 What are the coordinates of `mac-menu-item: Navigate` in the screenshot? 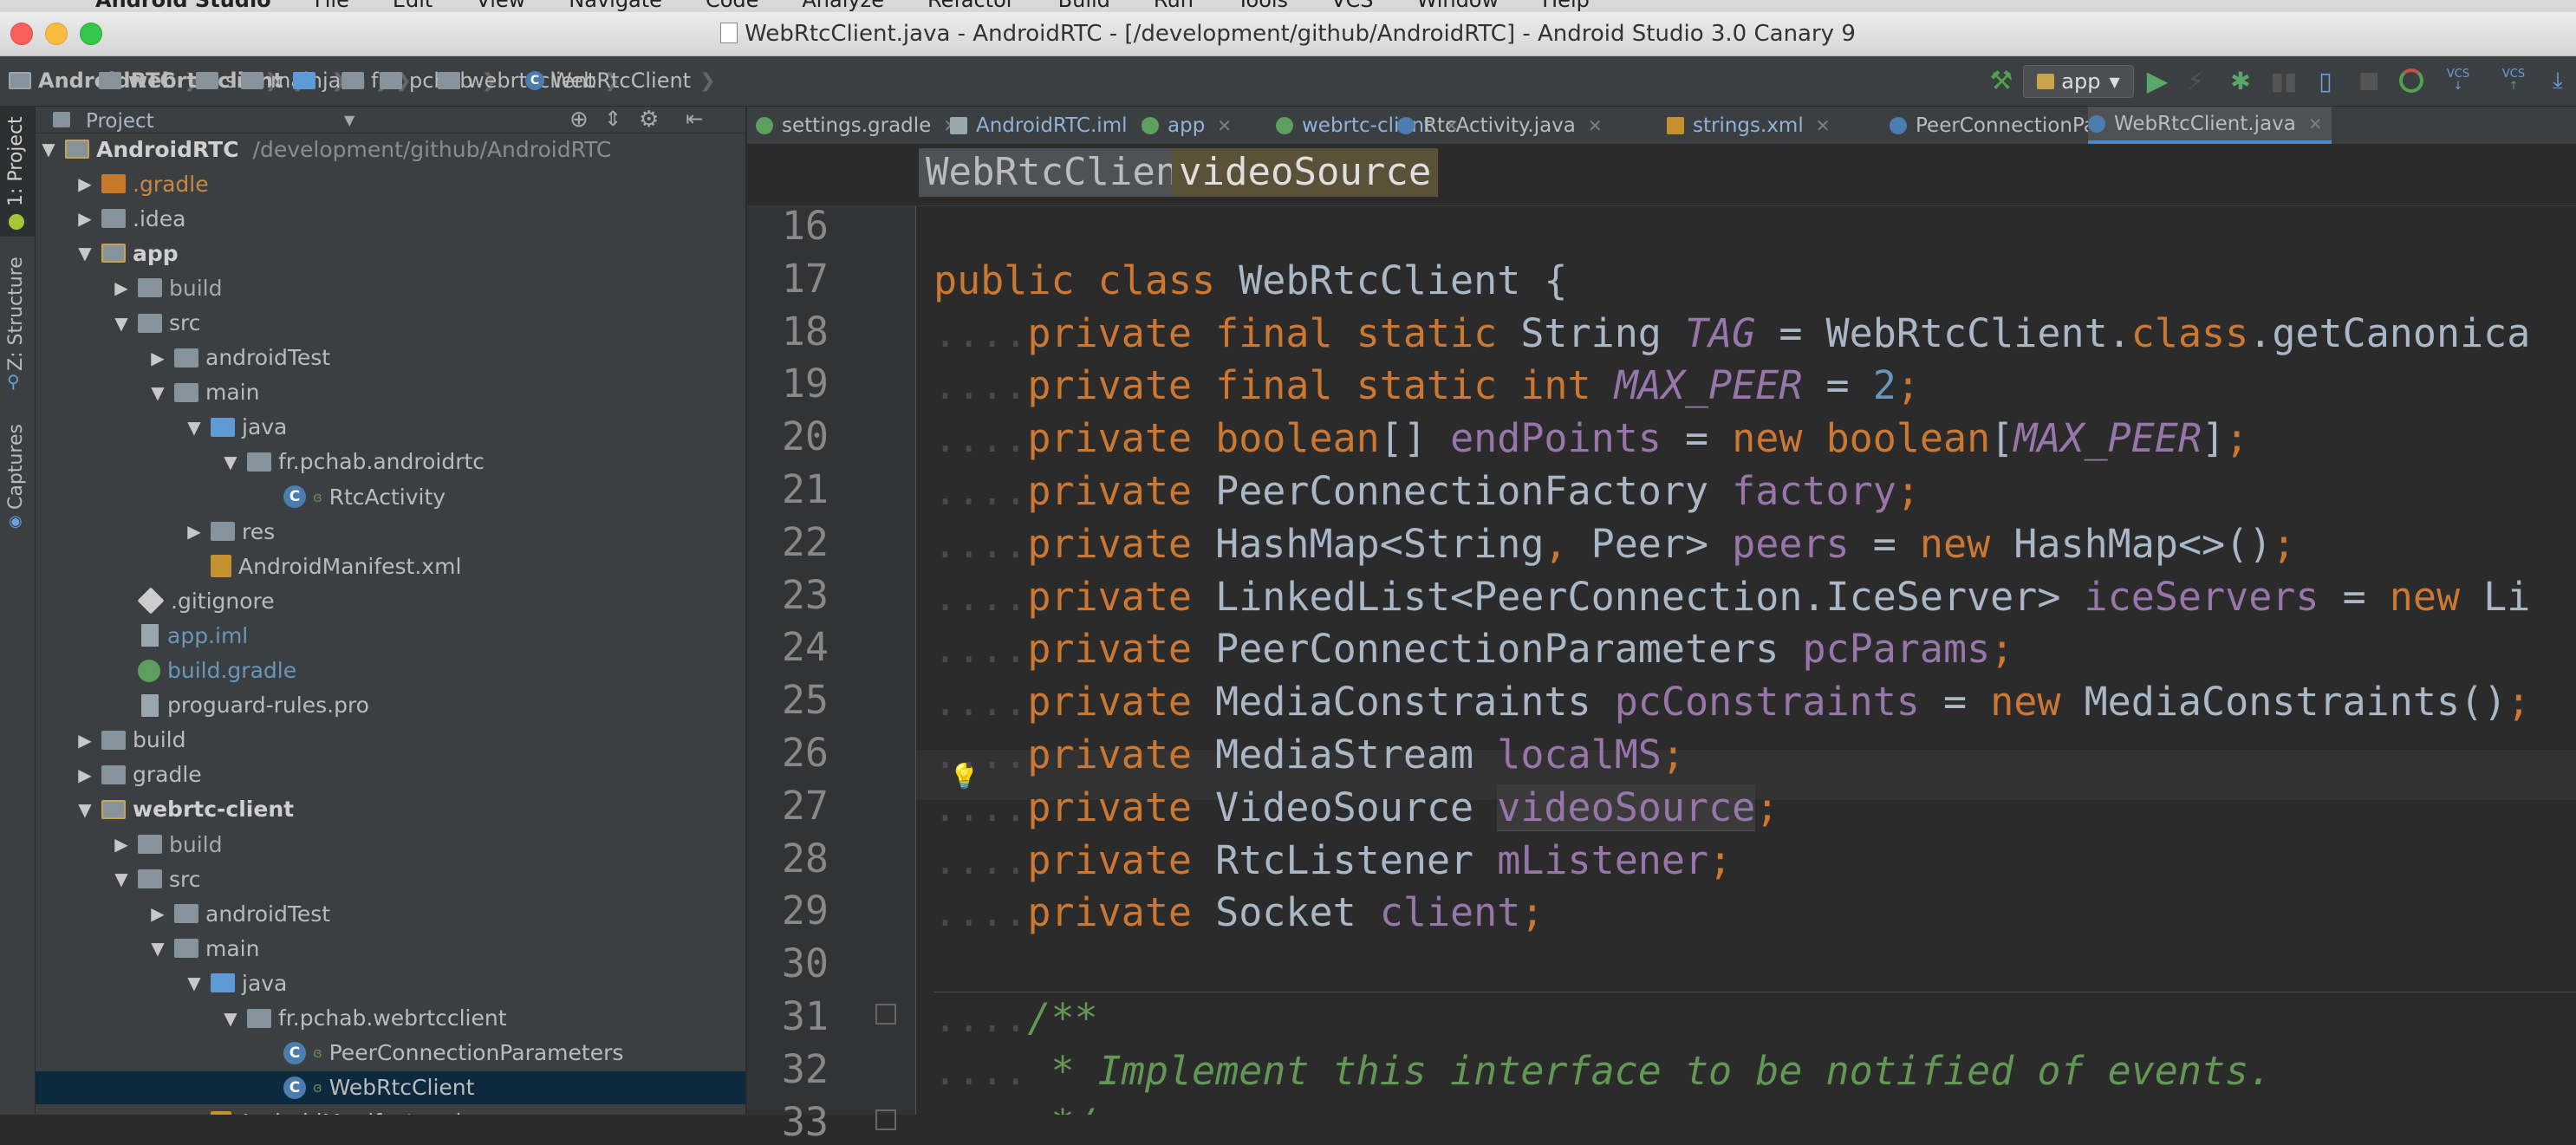 It's located at (615, 6).